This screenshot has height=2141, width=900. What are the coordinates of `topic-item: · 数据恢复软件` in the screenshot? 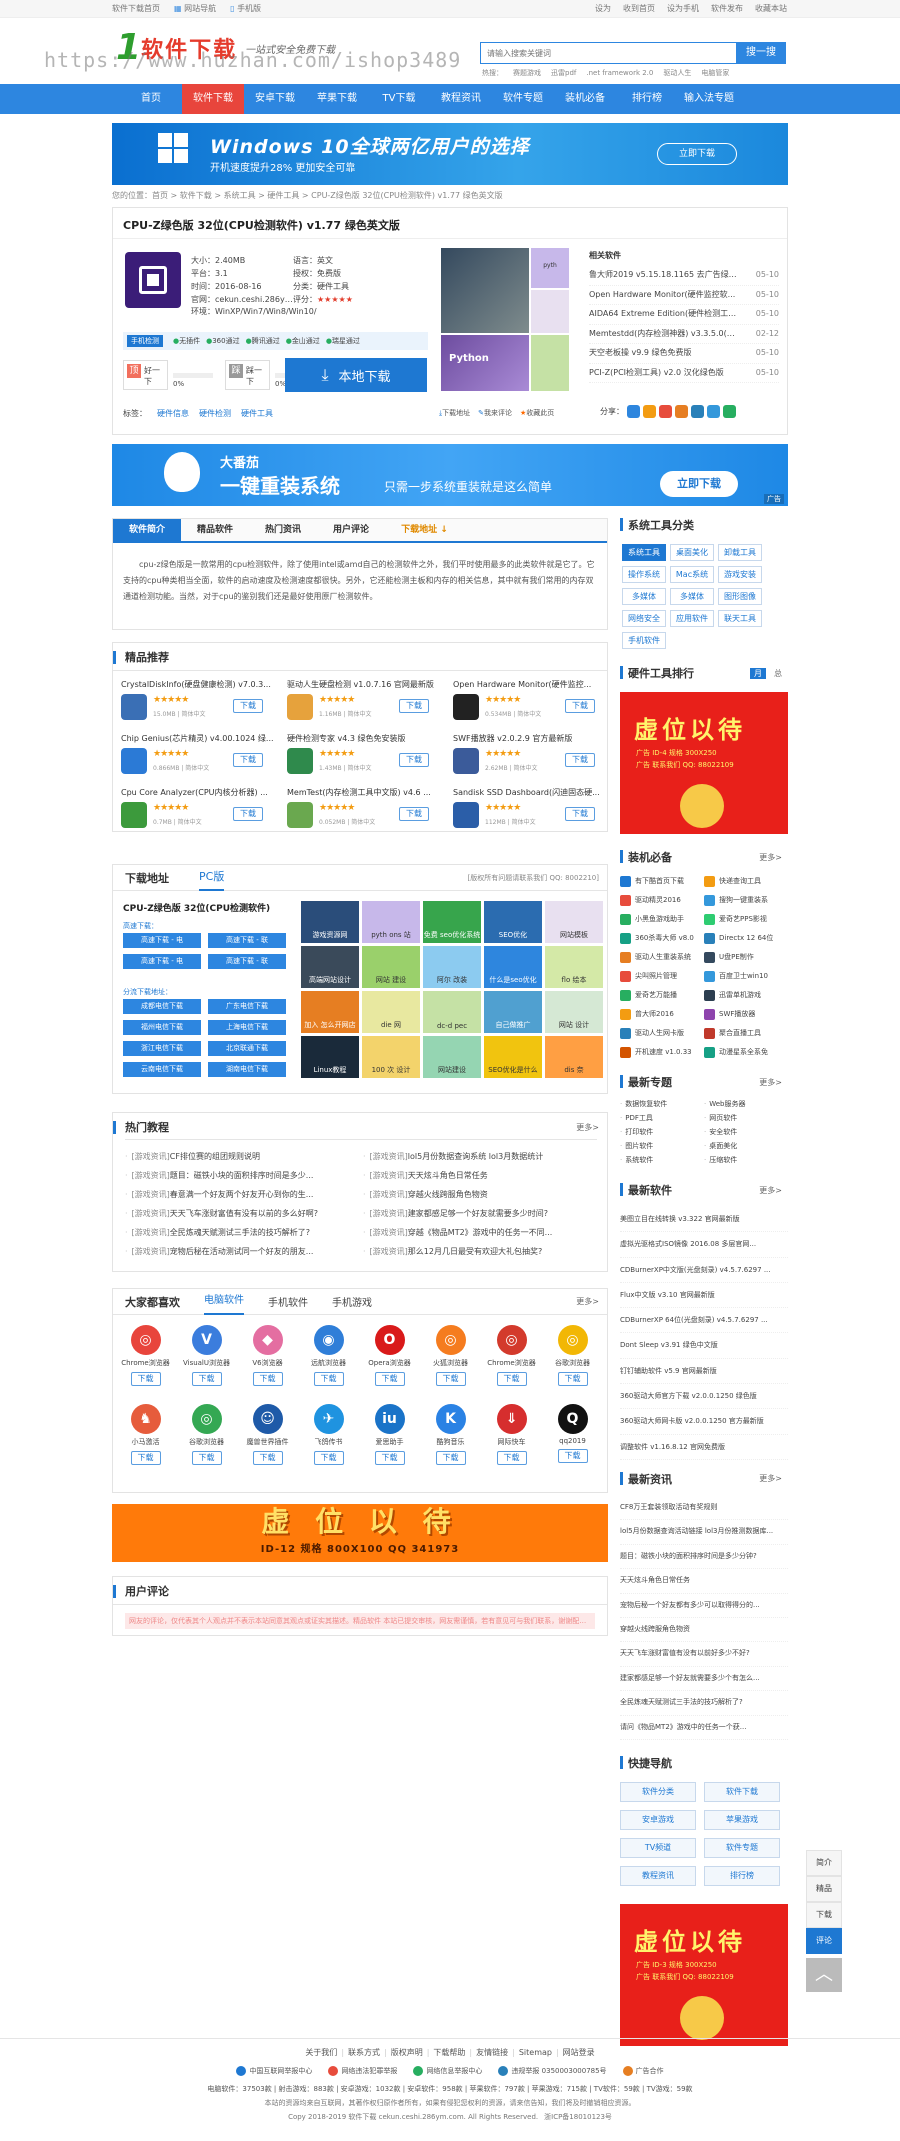 It's located at (662, 1104).